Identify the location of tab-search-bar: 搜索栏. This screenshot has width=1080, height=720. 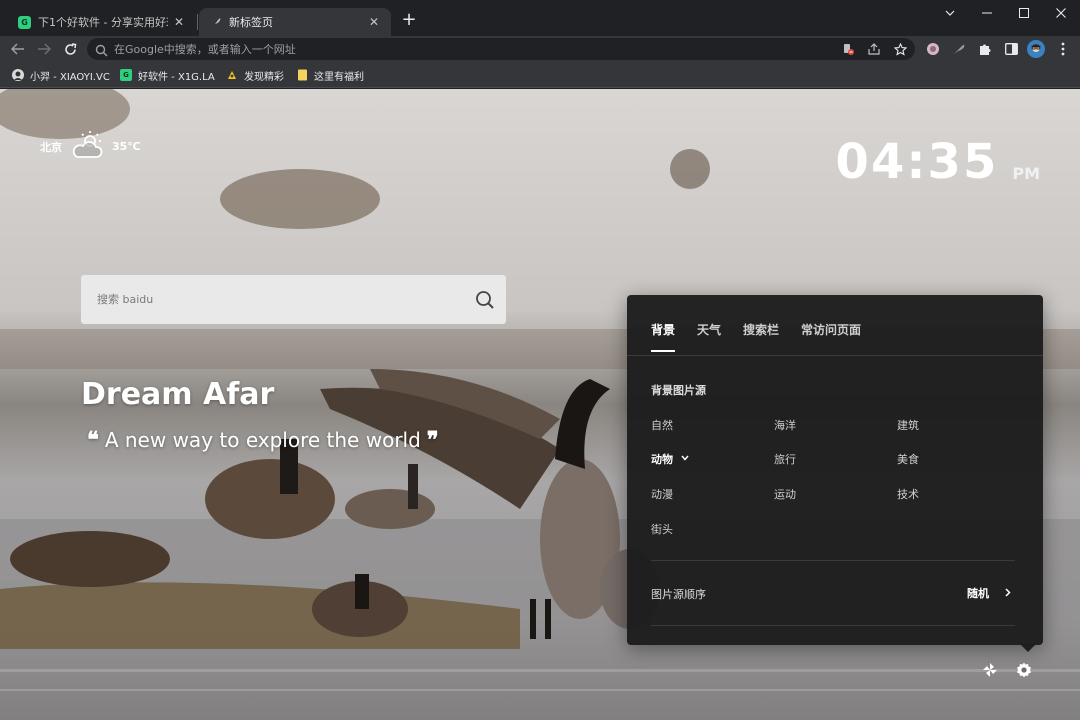
(761, 336).